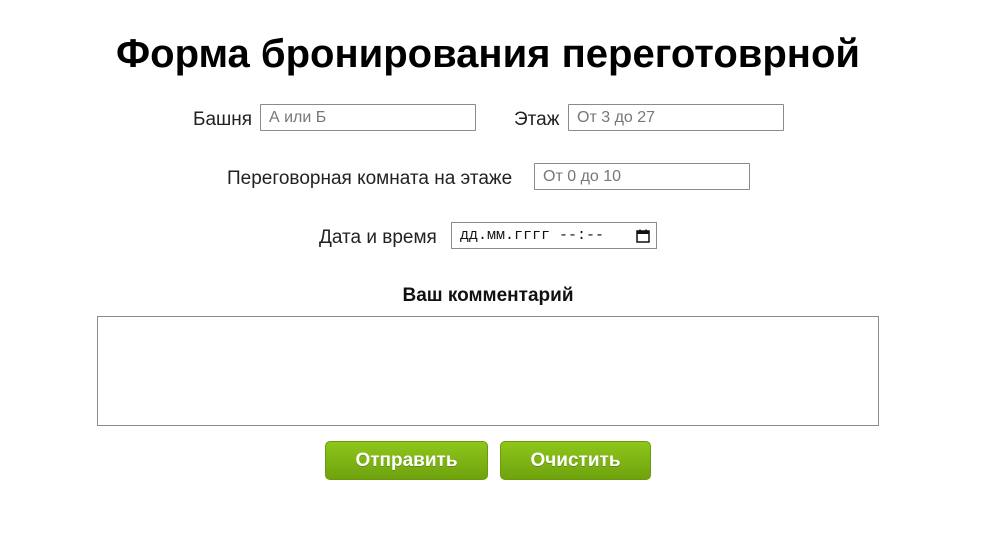  I want to click on datetime-label: Дата и время, so click(378, 237).